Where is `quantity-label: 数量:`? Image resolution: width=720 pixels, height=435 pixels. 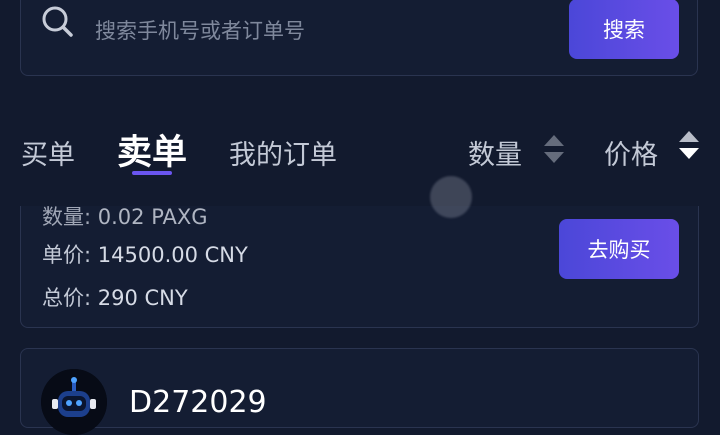 quantity-label: 数量: is located at coordinates (67, 217).